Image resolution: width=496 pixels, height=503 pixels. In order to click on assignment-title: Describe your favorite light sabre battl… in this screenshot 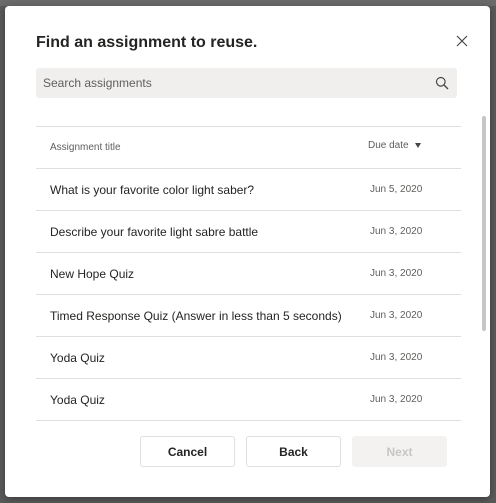, I will do `click(154, 232)`.